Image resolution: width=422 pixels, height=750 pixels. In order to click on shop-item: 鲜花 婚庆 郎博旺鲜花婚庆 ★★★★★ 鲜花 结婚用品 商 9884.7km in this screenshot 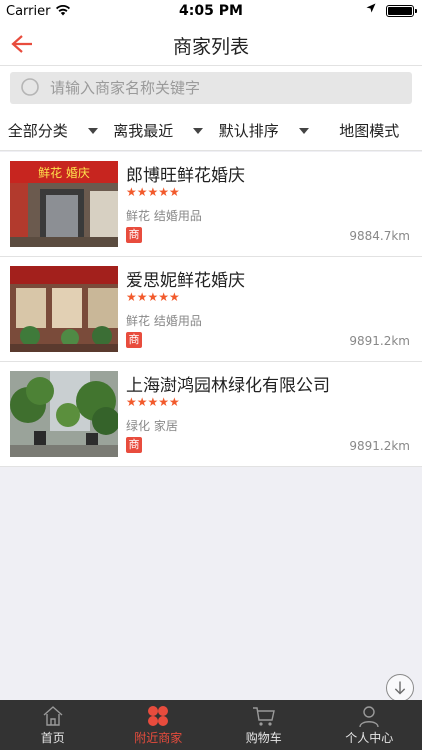, I will do `click(211, 204)`.